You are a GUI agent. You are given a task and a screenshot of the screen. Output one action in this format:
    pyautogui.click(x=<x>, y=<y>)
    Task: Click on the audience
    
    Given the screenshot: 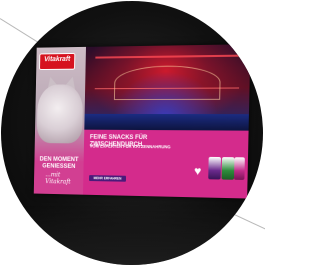 What is the action you would take?
    pyautogui.click(x=166, y=122)
    